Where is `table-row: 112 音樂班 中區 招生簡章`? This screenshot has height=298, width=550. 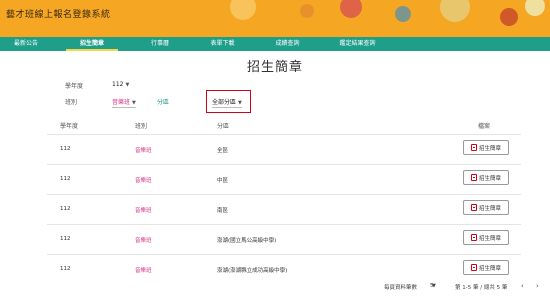
table-row: 112 音樂班 中區 招生簡章 is located at coordinates (284, 179).